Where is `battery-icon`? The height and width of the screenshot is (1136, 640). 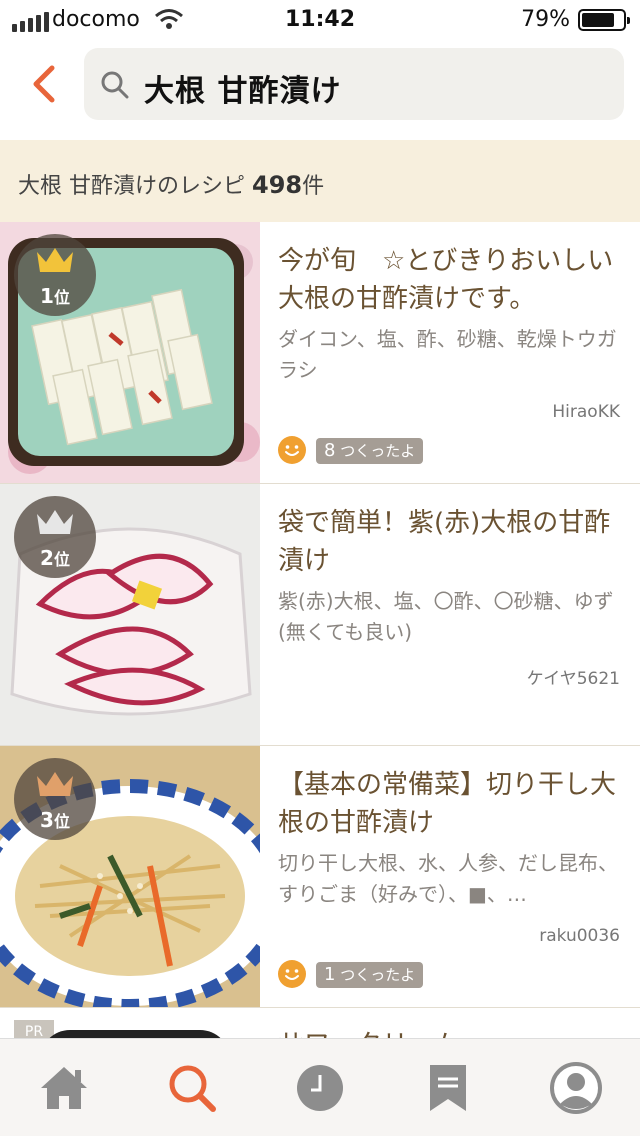 battery-icon is located at coordinates (604, 20).